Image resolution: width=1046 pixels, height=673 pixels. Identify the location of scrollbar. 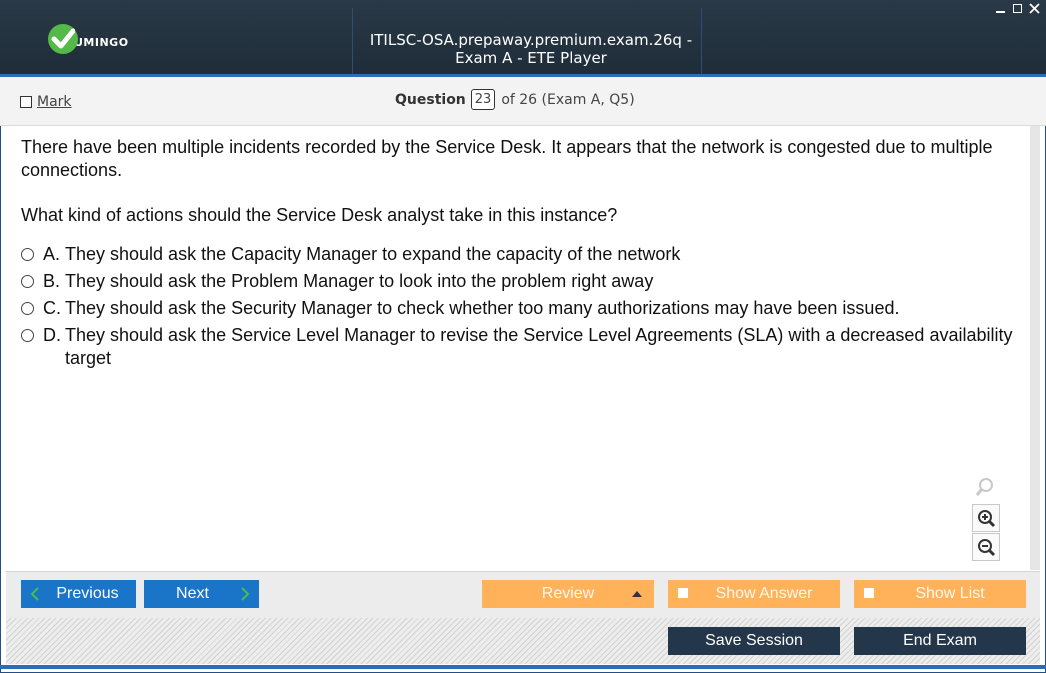
(1035, 348).